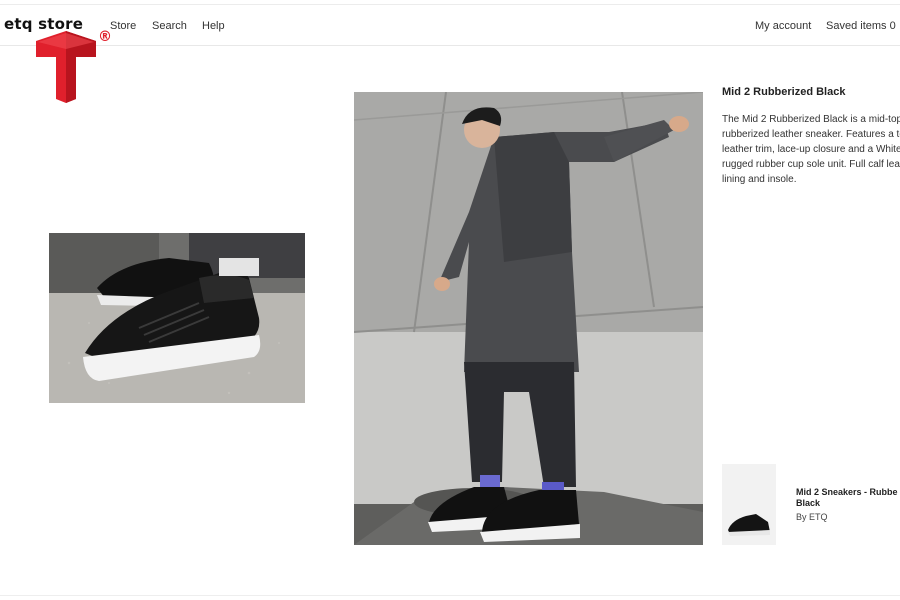 The image size is (900, 600). What do you see at coordinates (861, 26) in the screenshot?
I see `saved-items-link: Saved items 0` at bounding box center [861, 26].